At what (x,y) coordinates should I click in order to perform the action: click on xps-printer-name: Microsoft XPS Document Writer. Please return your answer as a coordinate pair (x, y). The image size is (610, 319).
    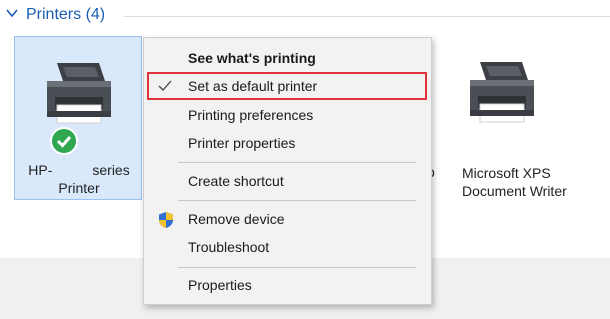
    Looking at the image, I should click on (527, 182).